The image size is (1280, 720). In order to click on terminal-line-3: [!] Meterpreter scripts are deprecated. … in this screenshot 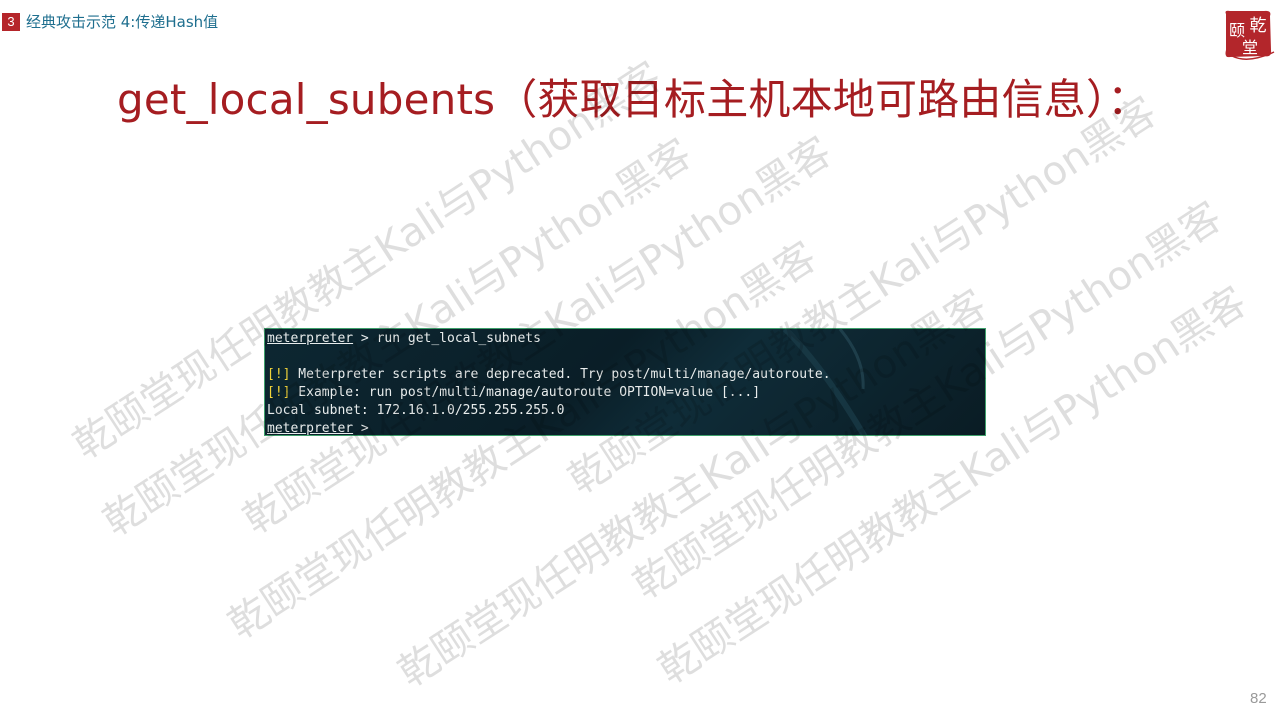, I will do `click(626, 375)`.